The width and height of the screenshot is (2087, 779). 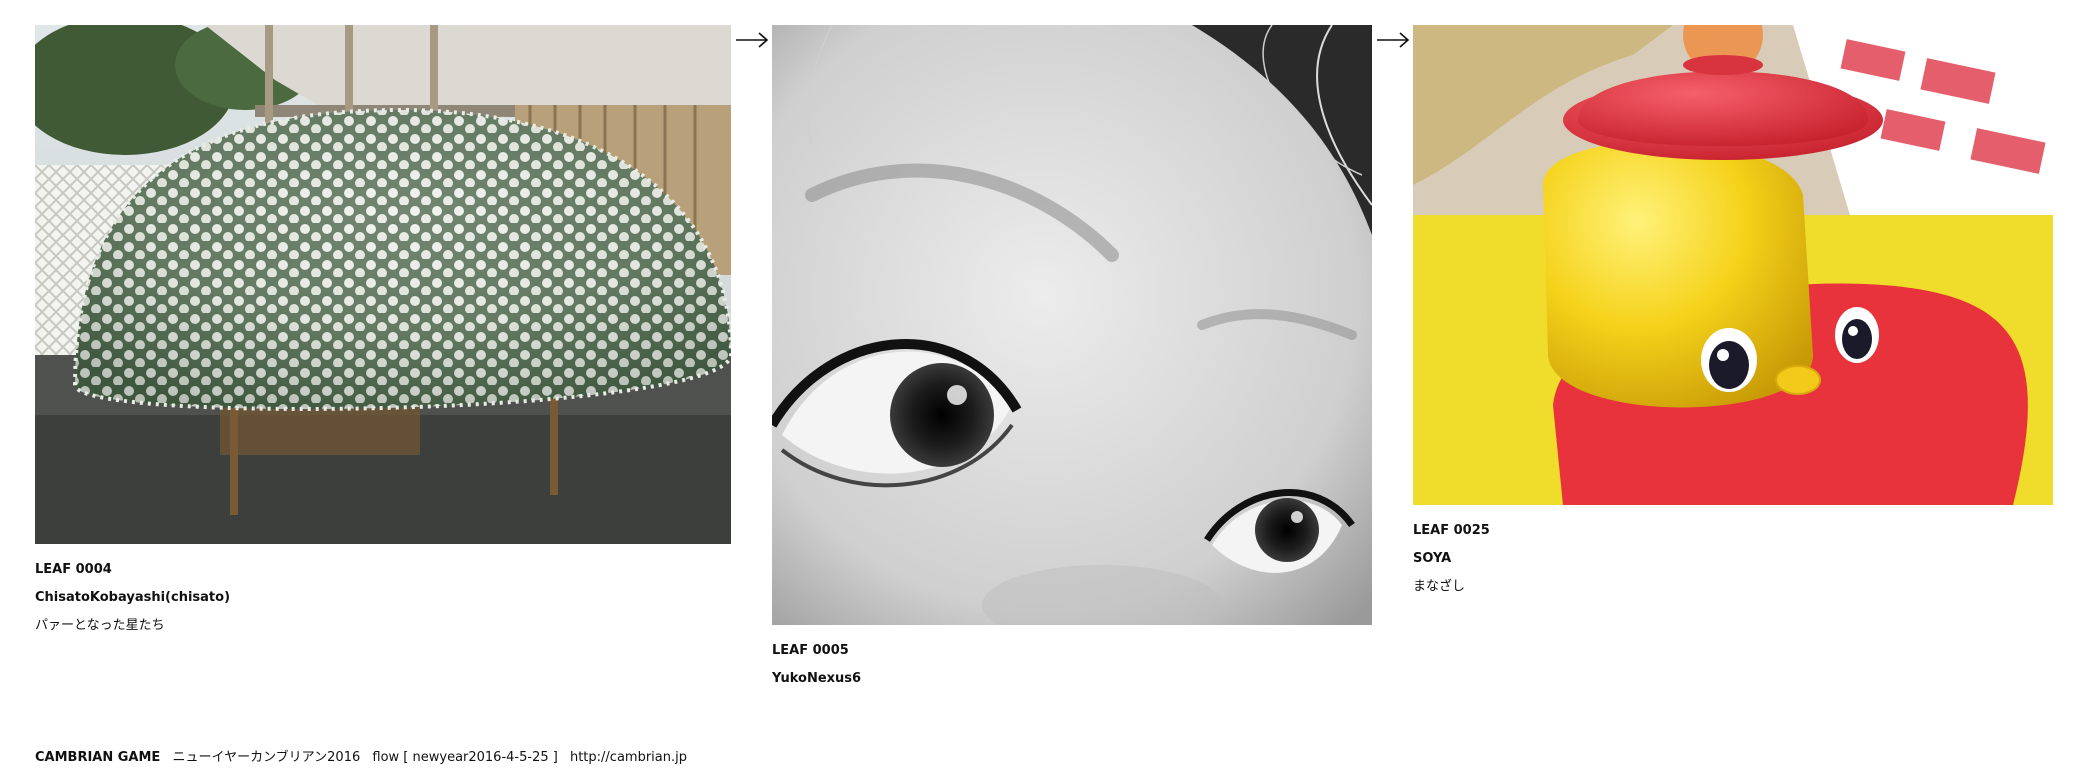 I want to click on leaf-title: まなざし, so click(x=1439, y=586).